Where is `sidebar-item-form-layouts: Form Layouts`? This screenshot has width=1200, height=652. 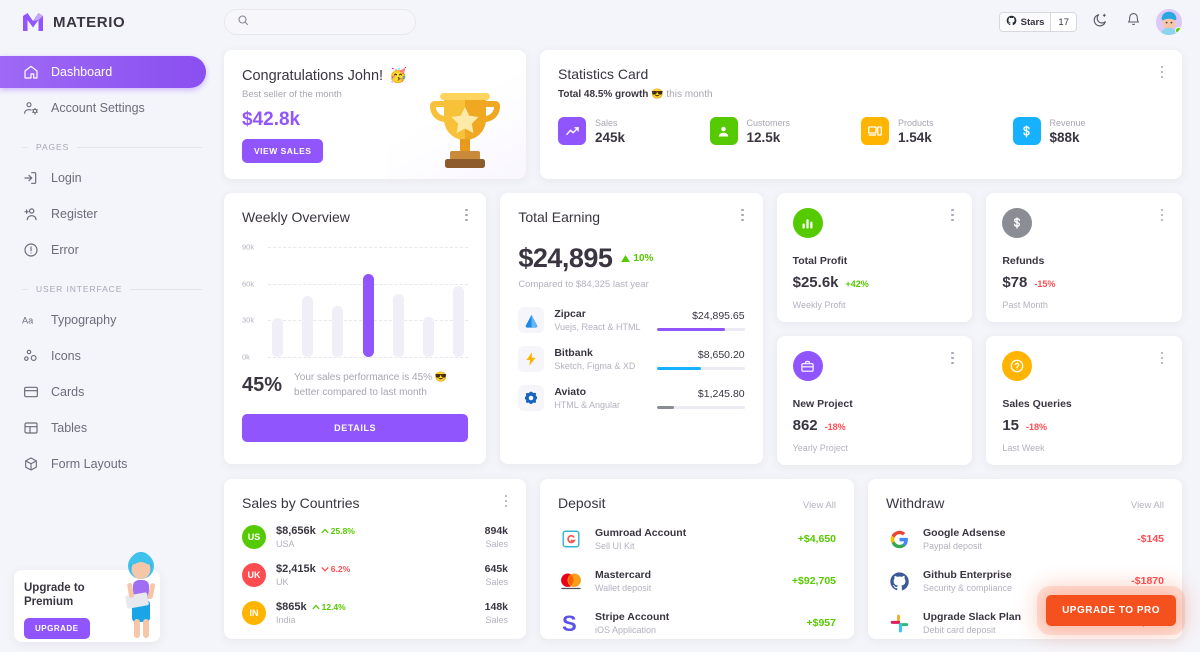
sidebar-item-form-layouts: Form Layouts is located at coordinates (103, 464).